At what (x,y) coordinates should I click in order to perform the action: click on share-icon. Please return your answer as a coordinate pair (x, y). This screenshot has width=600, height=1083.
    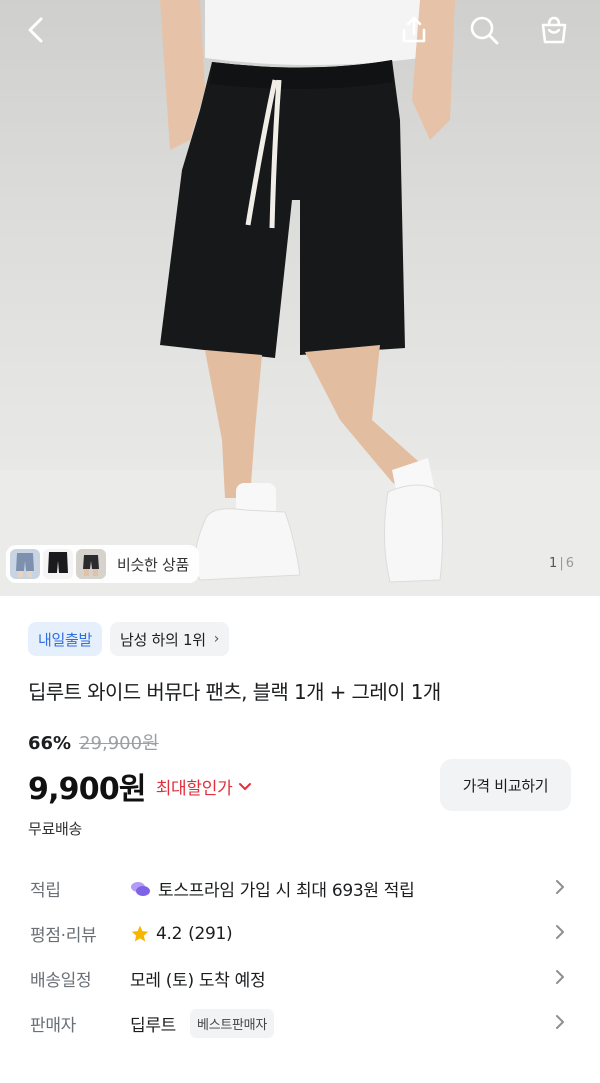
    Looking at the image, I should click on (414, 29).